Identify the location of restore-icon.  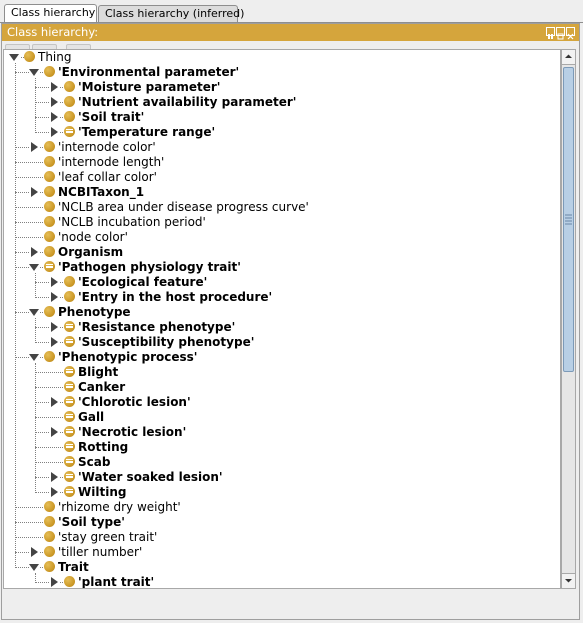
(550, 33).